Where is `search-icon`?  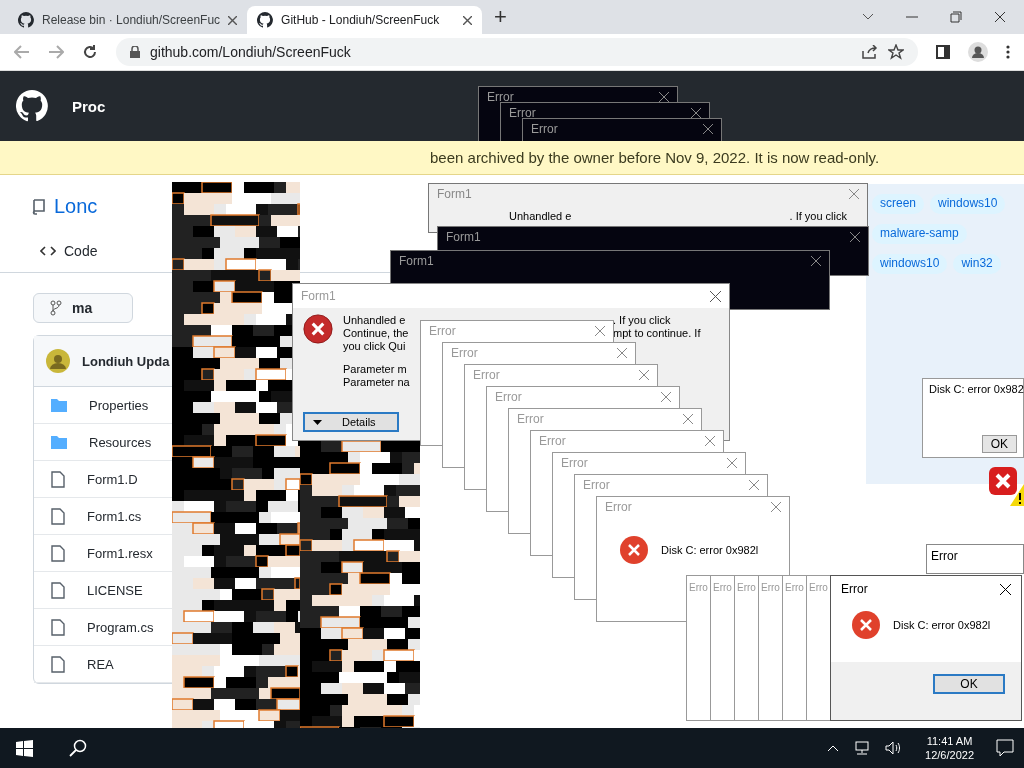
search-icon is located at coordinates (78, 748).